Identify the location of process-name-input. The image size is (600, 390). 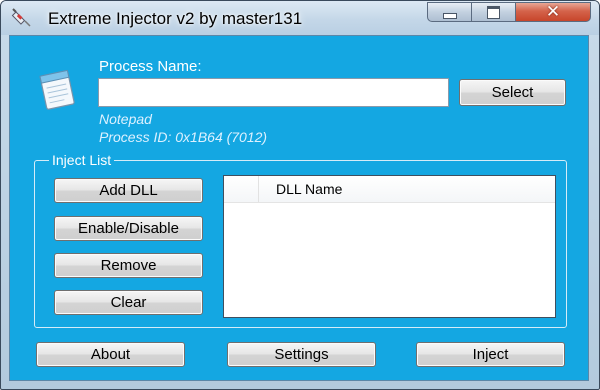
(273, 92).